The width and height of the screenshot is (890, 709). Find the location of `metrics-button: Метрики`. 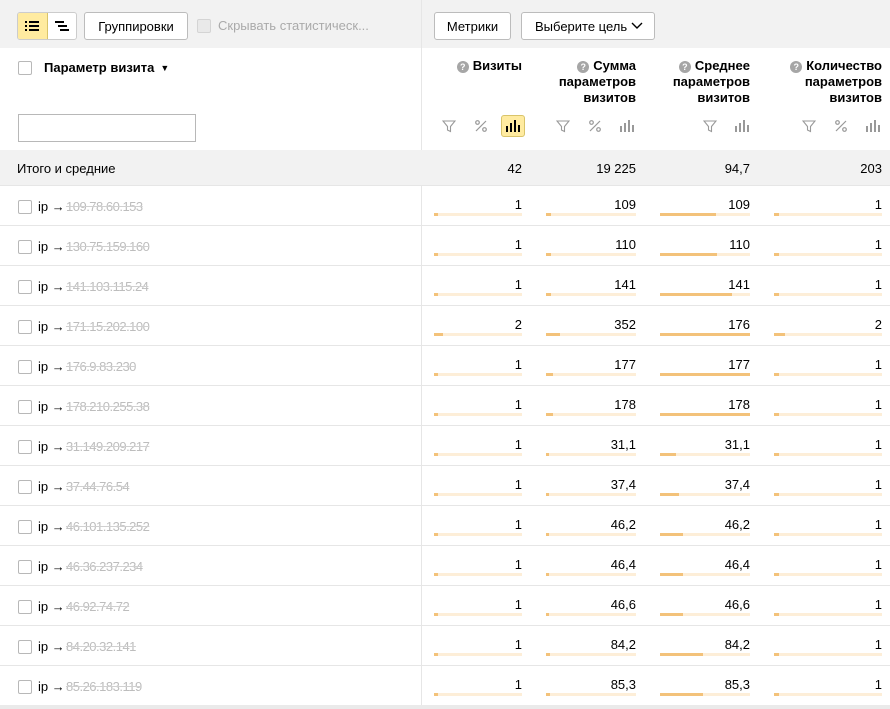

metrics-button: Метрики is located at coordinates (472, 26).